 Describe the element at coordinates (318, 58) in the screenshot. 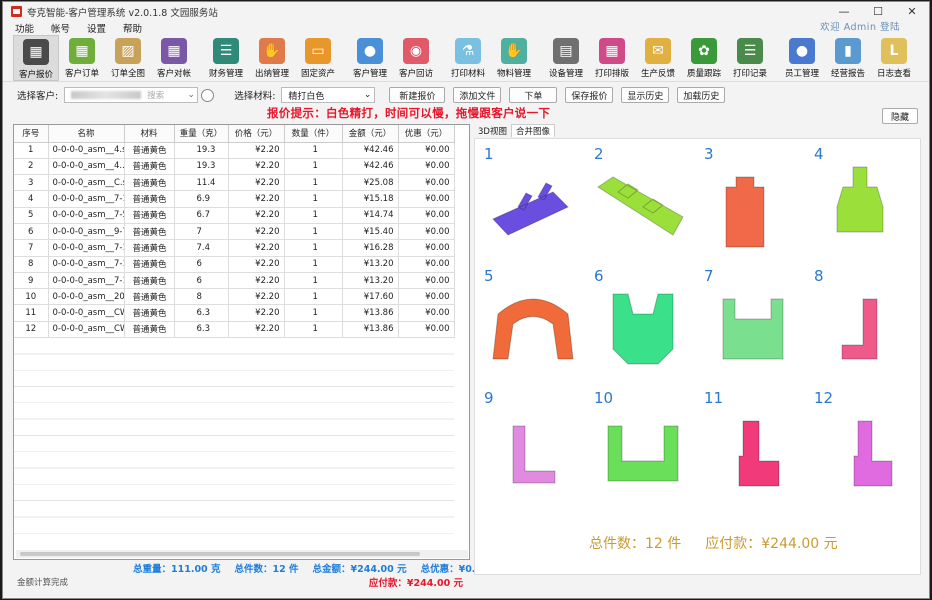

I see `toolbar-assets-button: ▭ 固定资产` at that location.